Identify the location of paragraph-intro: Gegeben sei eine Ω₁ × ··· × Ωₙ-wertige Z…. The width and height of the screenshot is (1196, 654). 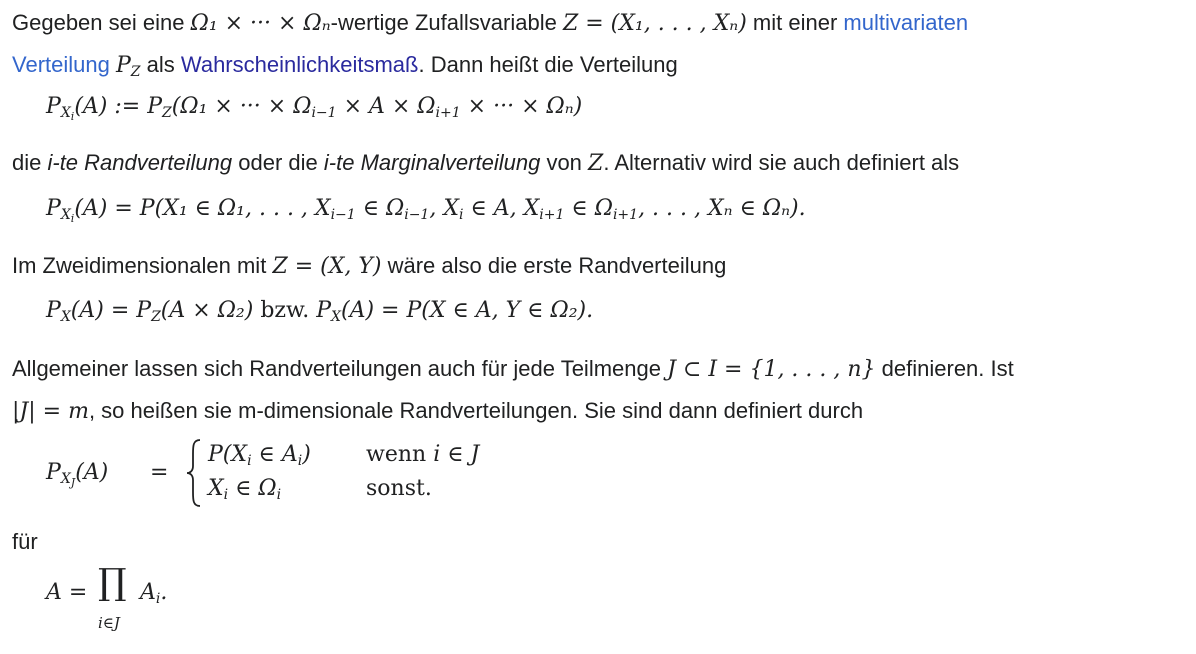
(490, 23).